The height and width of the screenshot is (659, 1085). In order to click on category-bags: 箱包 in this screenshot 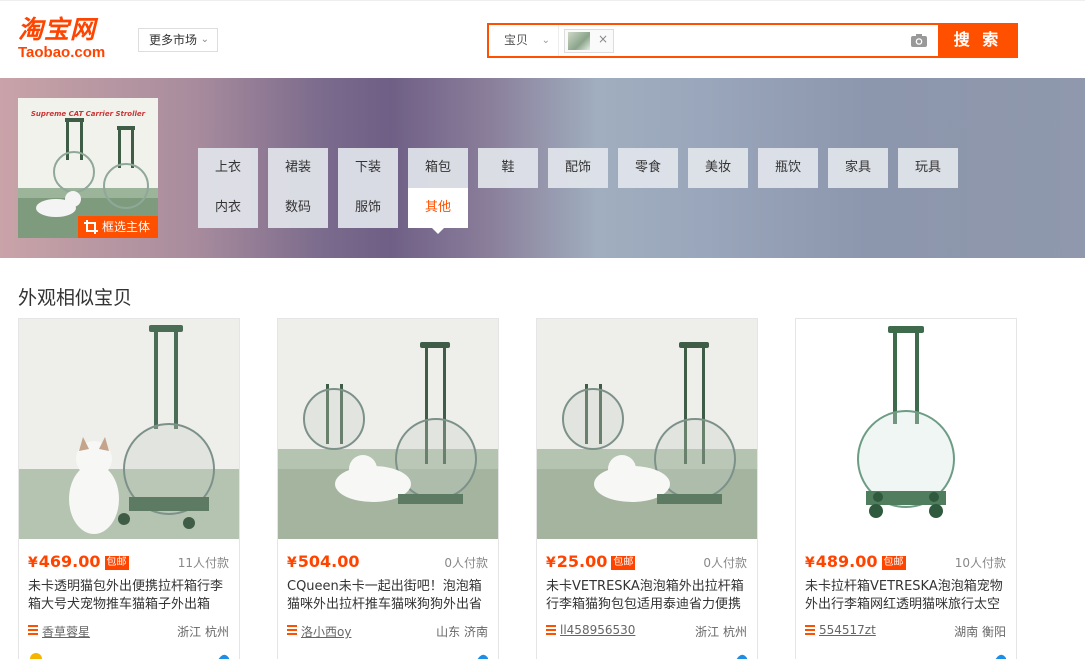, I will do `click(438, 168)`.